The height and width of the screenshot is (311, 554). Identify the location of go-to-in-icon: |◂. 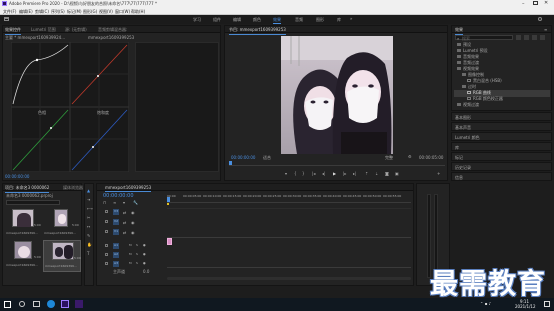
(313, 173).